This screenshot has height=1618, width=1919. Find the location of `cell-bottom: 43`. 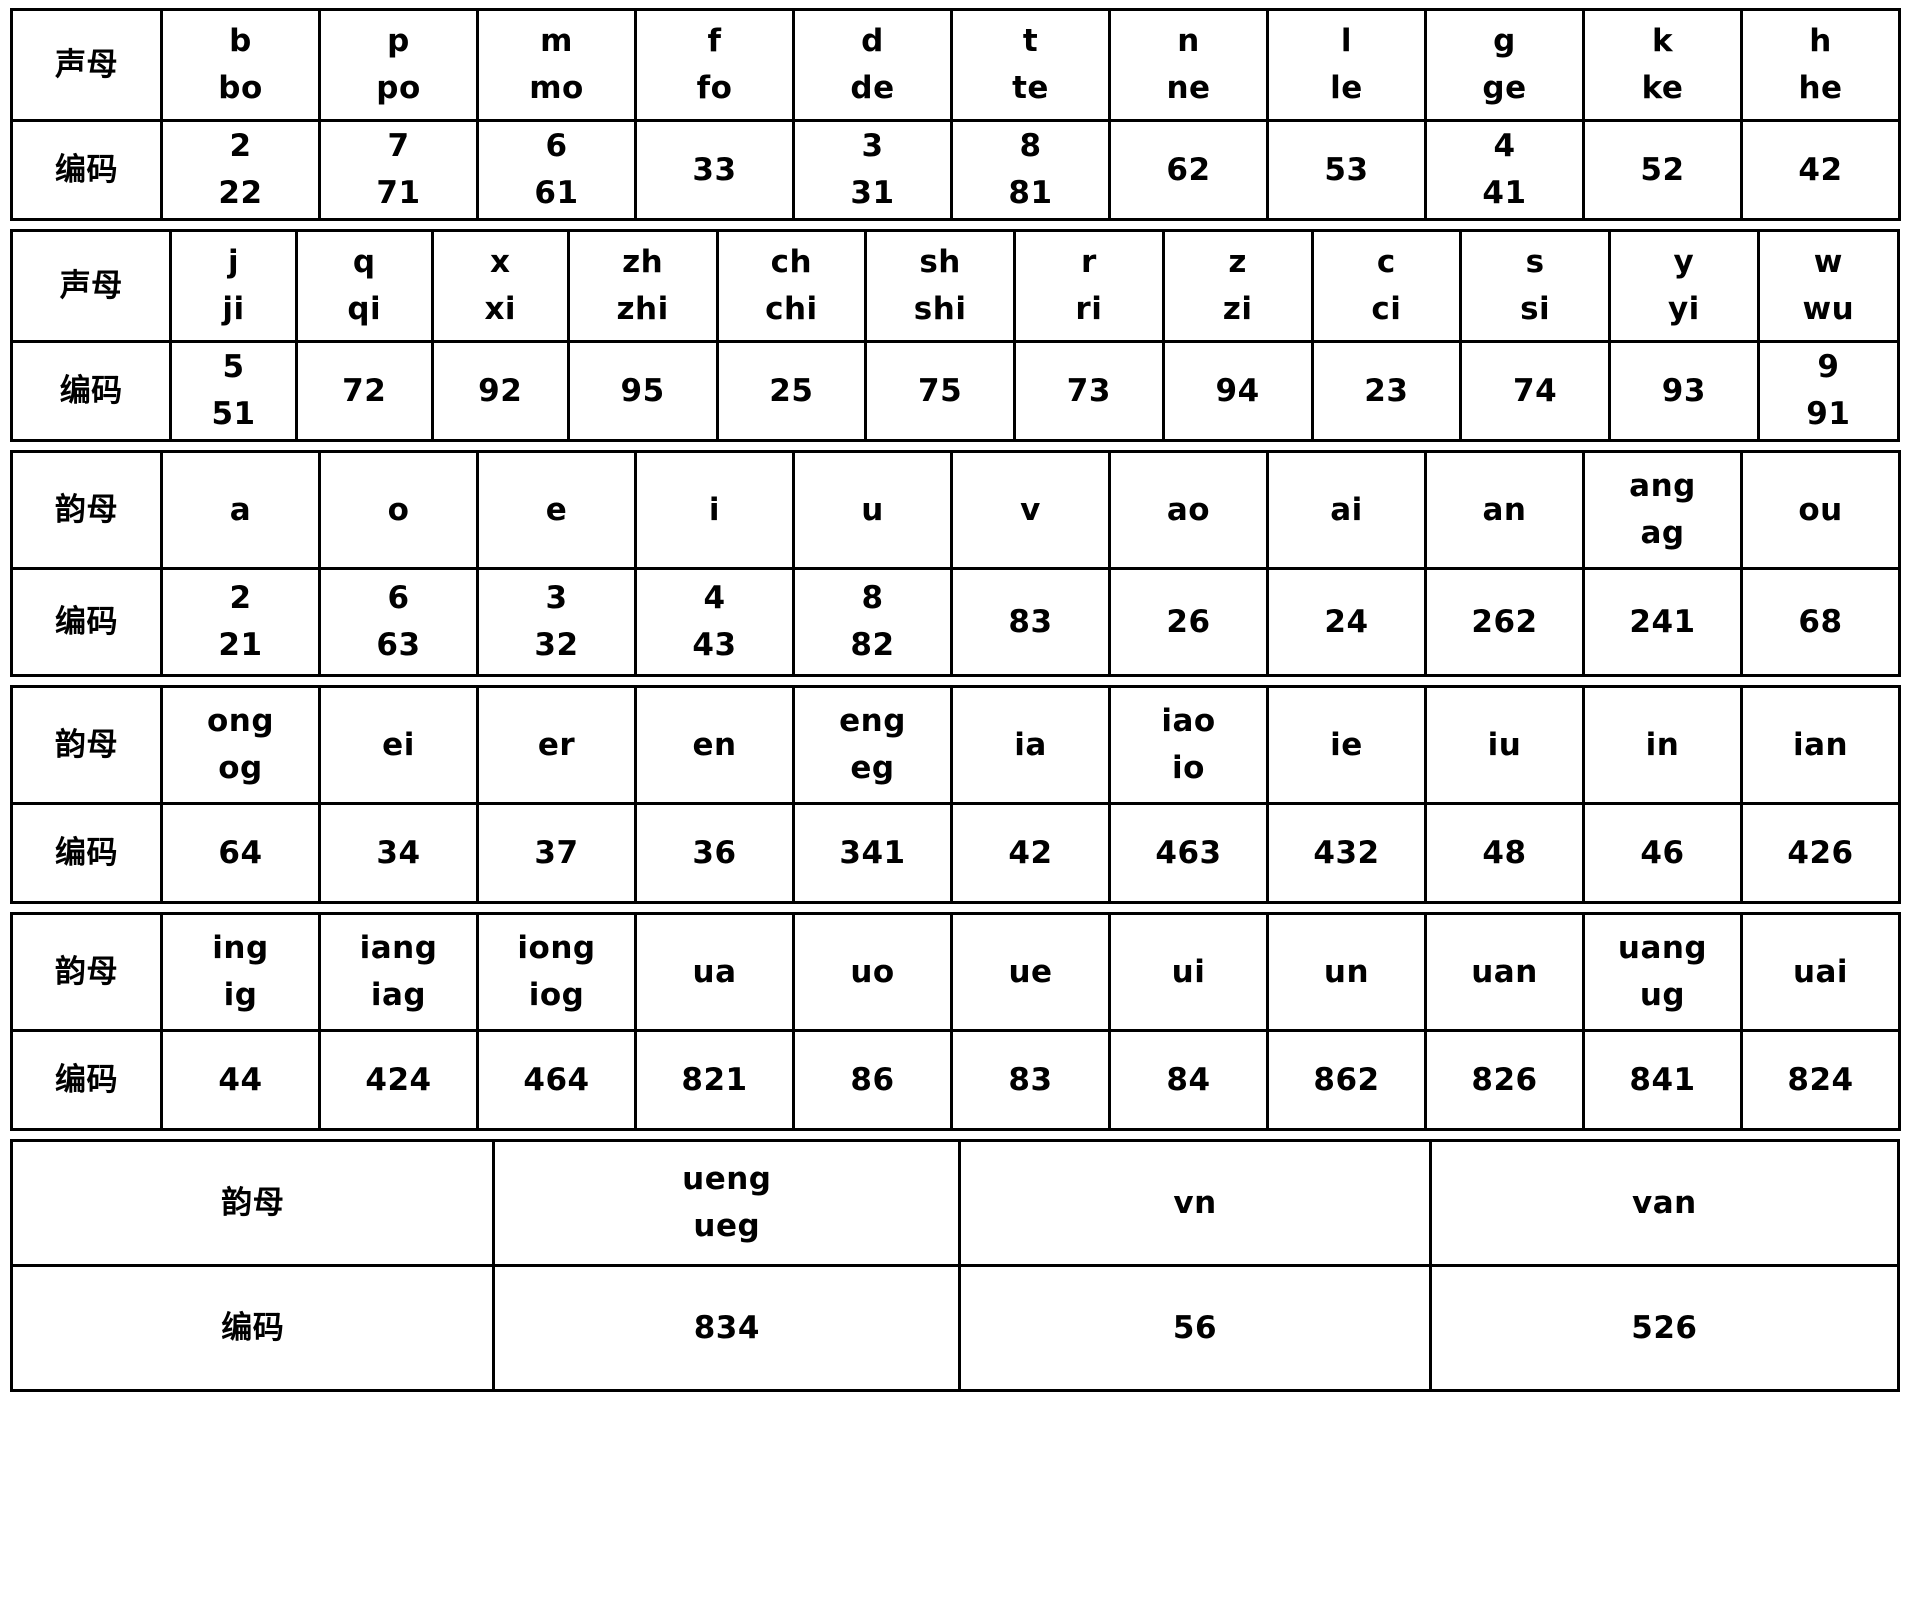

cell-bottom: 43 is located at coordinates (714, 645).